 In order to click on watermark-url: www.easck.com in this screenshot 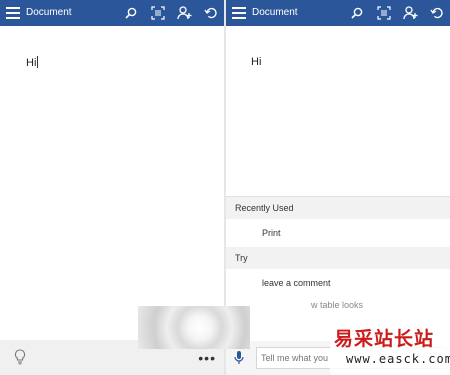, I will do `click(398, 359)`.